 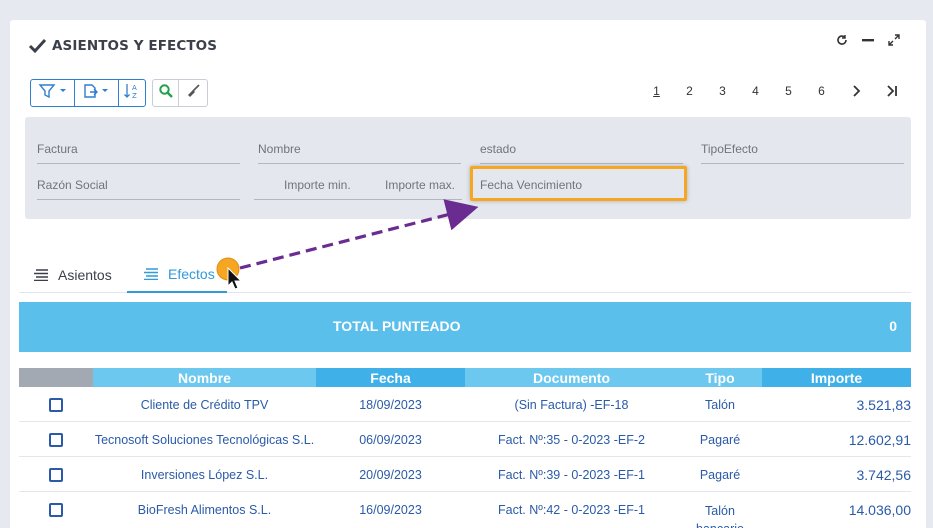 What do you see at coordinates (359, 152) in the screenshot?
I see `nombre-filter: Nombre` at bounding box center [359, 152].